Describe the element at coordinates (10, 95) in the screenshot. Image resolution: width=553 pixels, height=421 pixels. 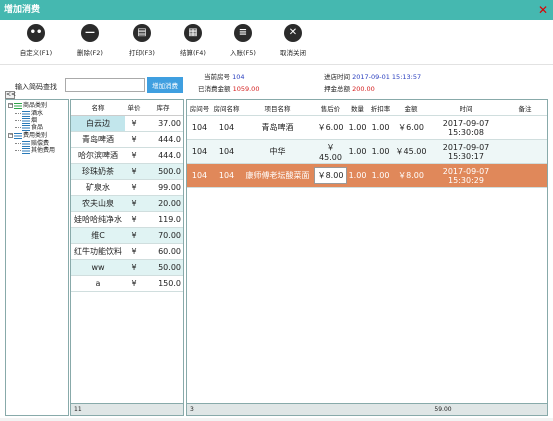
I see `collapse-panel-button: <<` at that location.